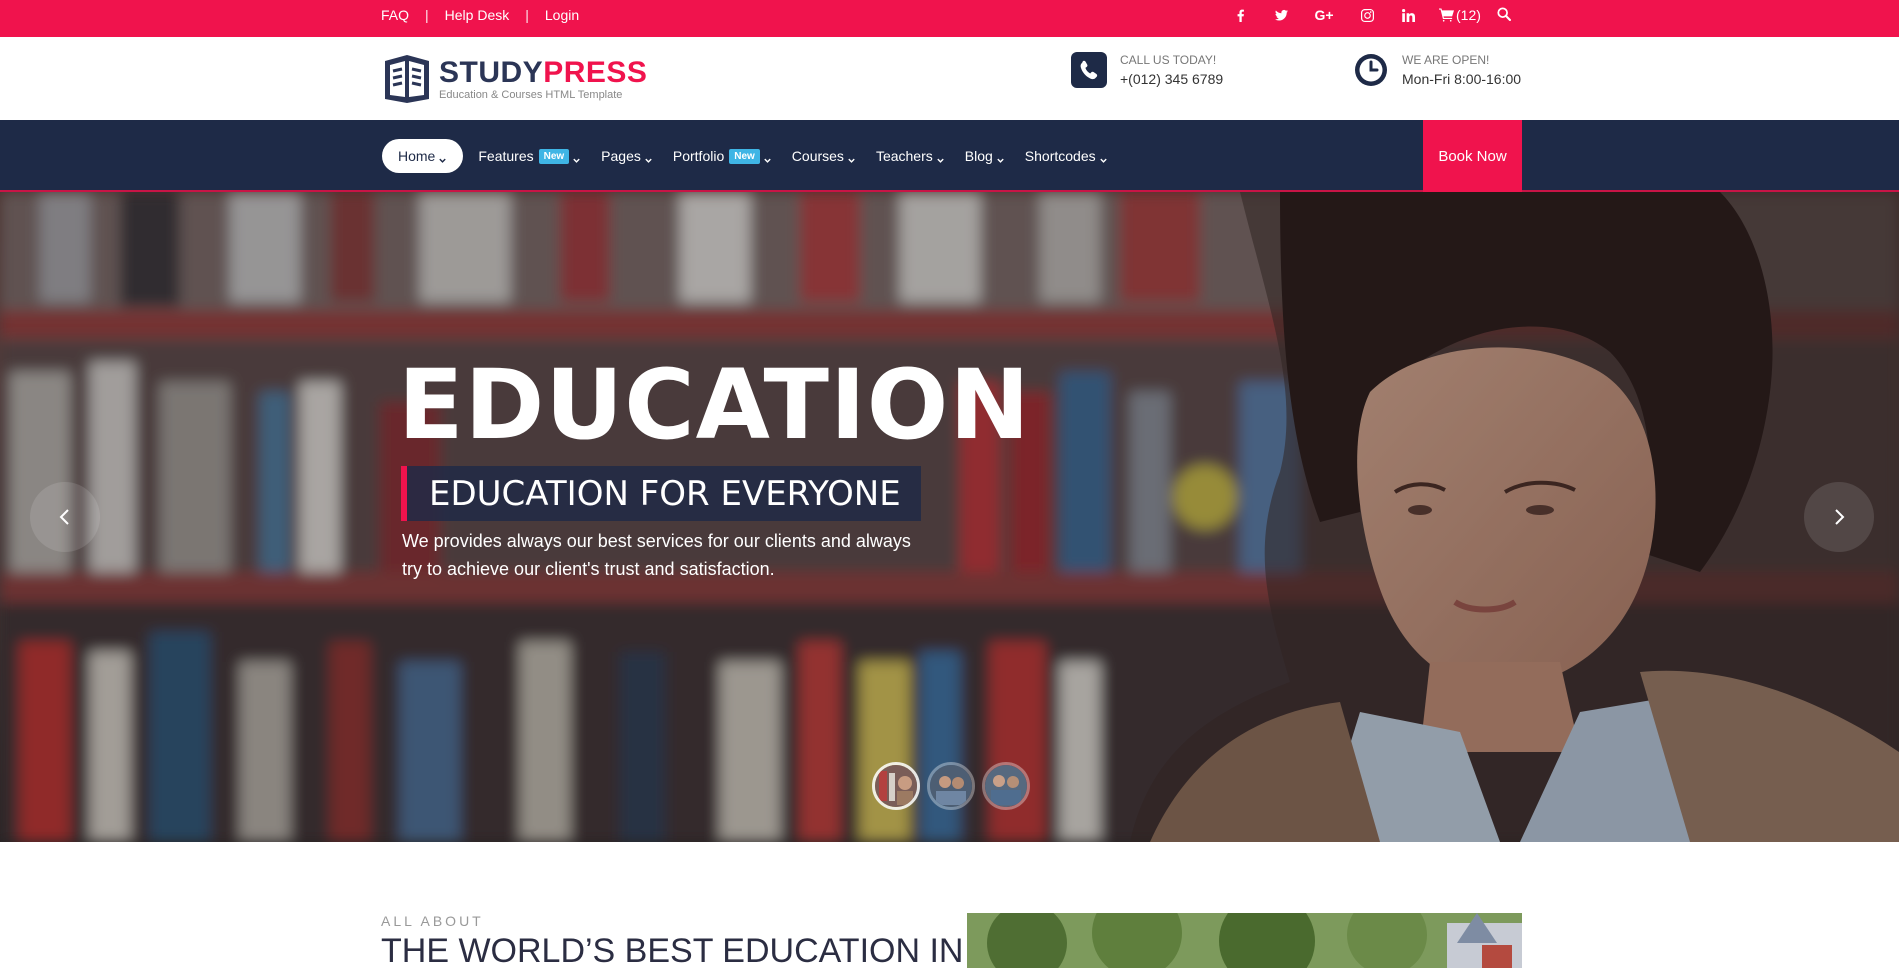  What do you see at coordinates (506, 156) in the screenshot?
I see `nav-item-label: Features` at bounding box center [506, 156].